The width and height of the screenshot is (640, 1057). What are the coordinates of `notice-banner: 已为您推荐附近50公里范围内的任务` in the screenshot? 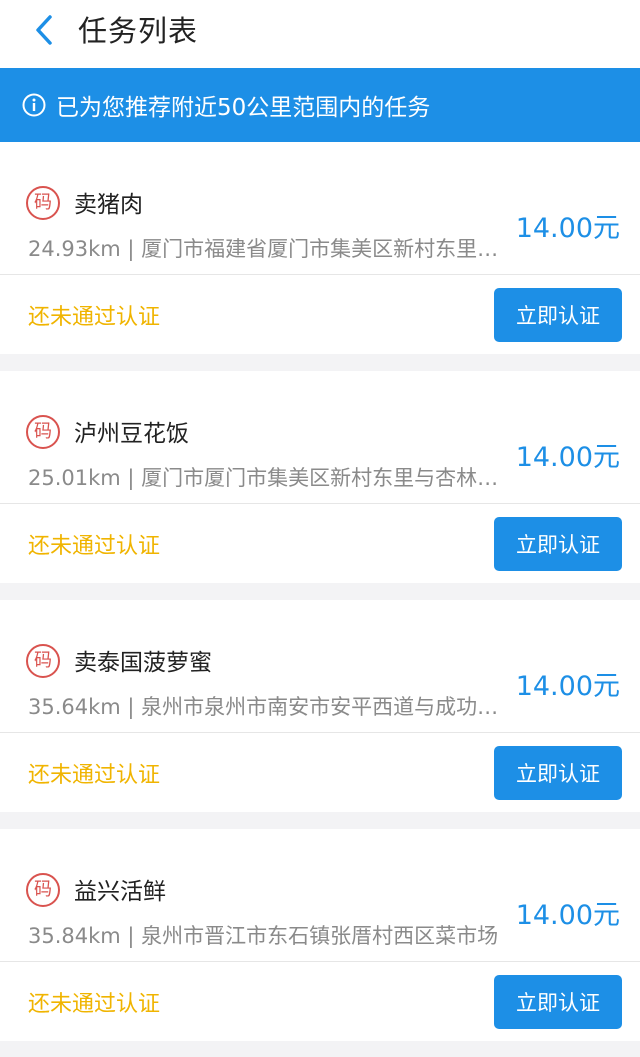 It's located at (320, 105).